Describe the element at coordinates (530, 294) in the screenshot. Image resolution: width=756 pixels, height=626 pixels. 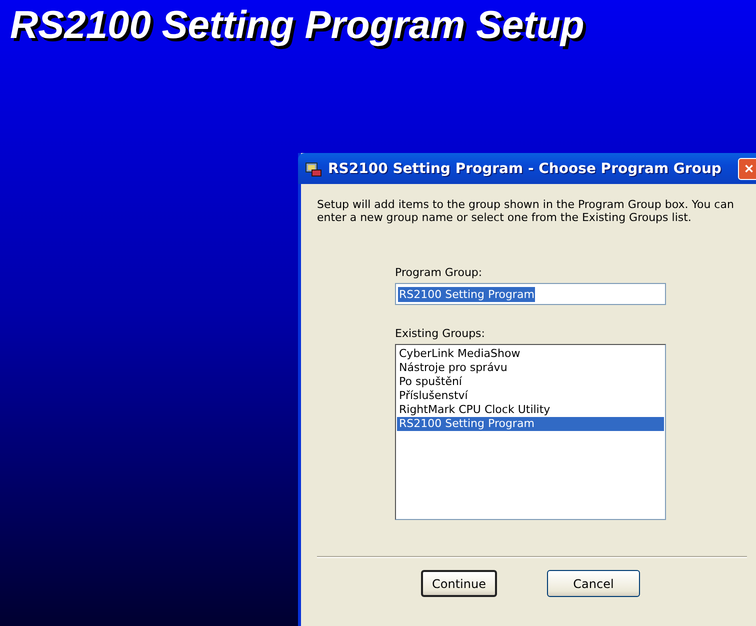
I see `program-group-field: RS2100 Setting Program` at that location.